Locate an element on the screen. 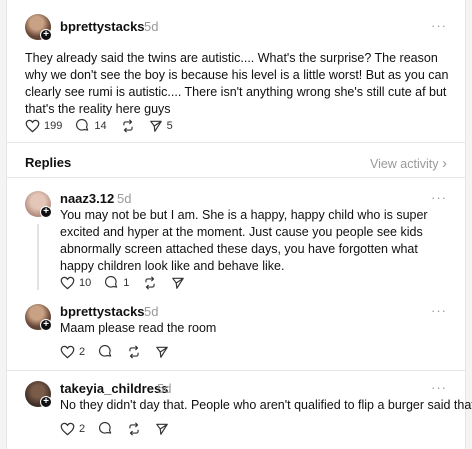 This screenshot has height=449, width=472. comment-count: 14 is located at coordinates (100, 126).